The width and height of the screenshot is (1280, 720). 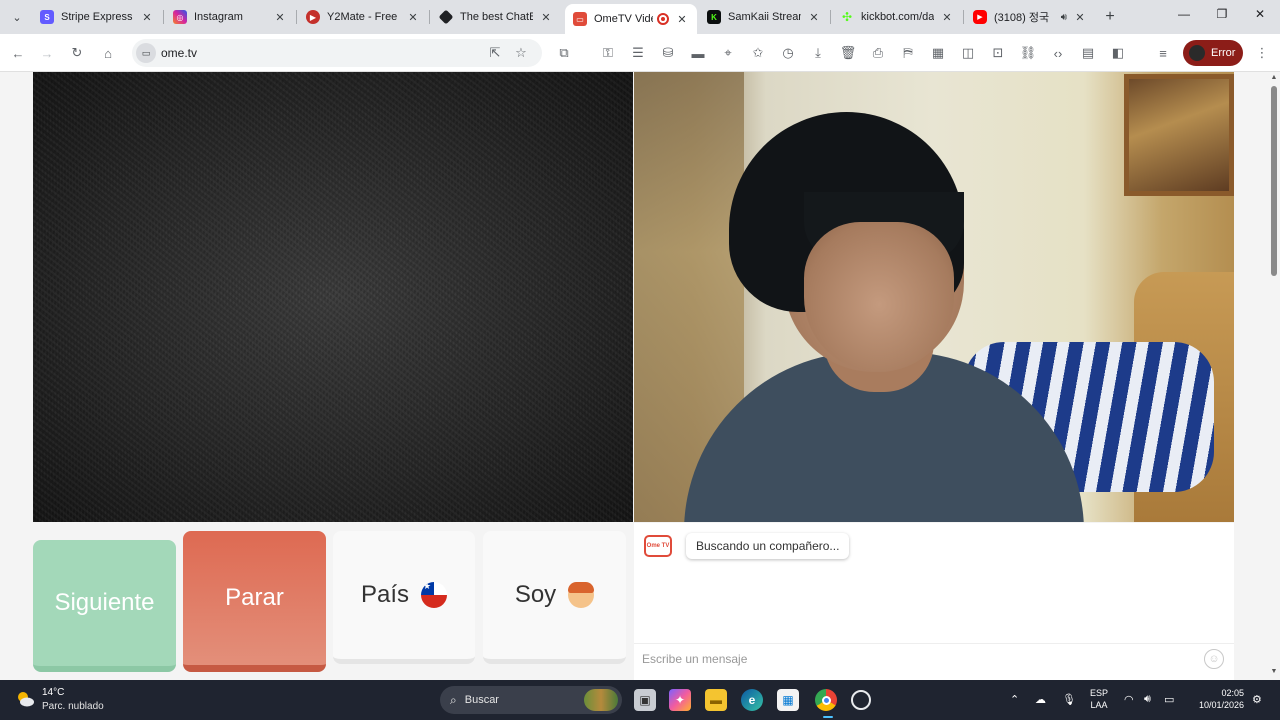 I want to click on minimize-icon: —, so click(x=1184, y=14).